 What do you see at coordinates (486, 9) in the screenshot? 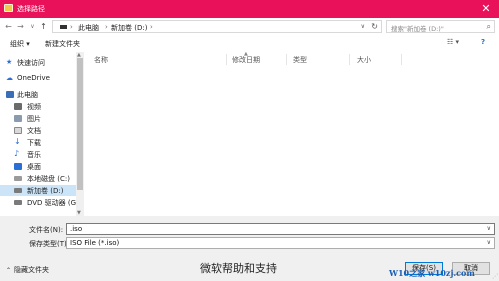
I see `close-icon: ✕` at bounding box center [486, 9].